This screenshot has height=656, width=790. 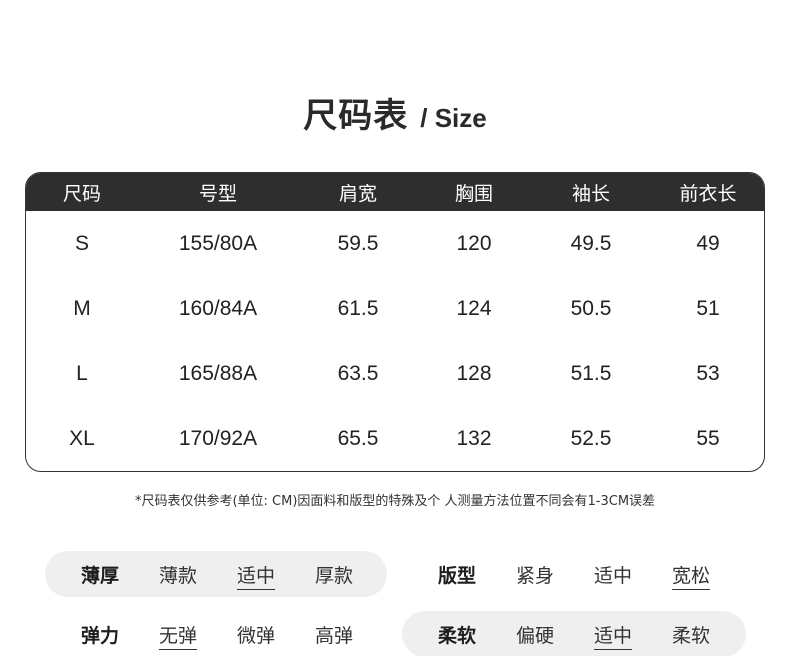 I want to click on attr-label-fit: 版型, so click(x=456, y=575).